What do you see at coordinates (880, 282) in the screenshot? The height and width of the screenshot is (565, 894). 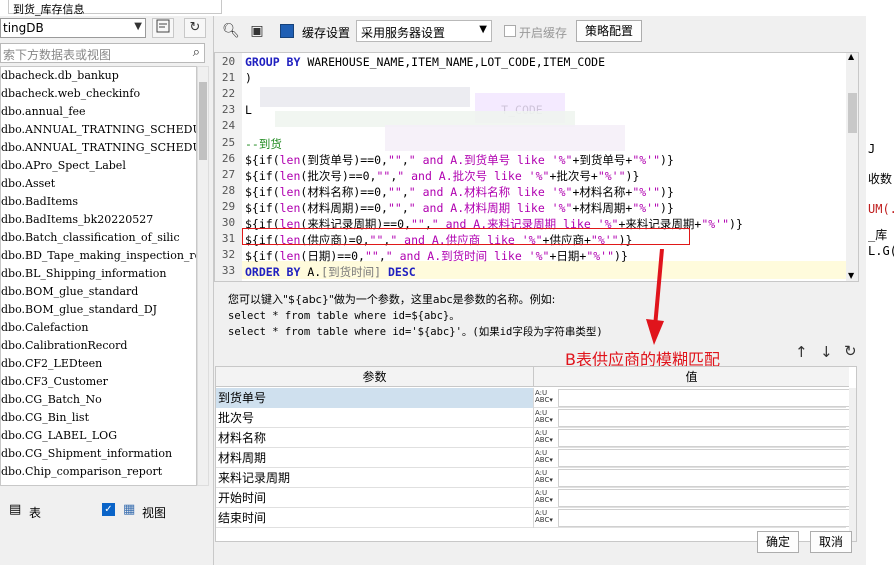 I see `background-window-strip: J 收数 UM(.. _库 L.G(` at bounding box center [880, 282].